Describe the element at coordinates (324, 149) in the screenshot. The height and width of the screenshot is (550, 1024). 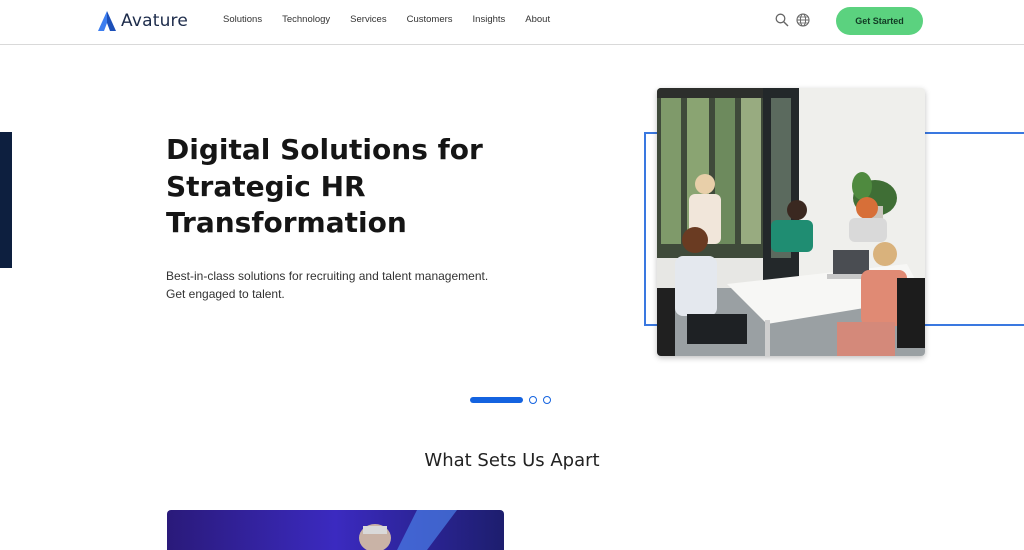
I see `hero-title-line: Digital Solutions for` at that location.